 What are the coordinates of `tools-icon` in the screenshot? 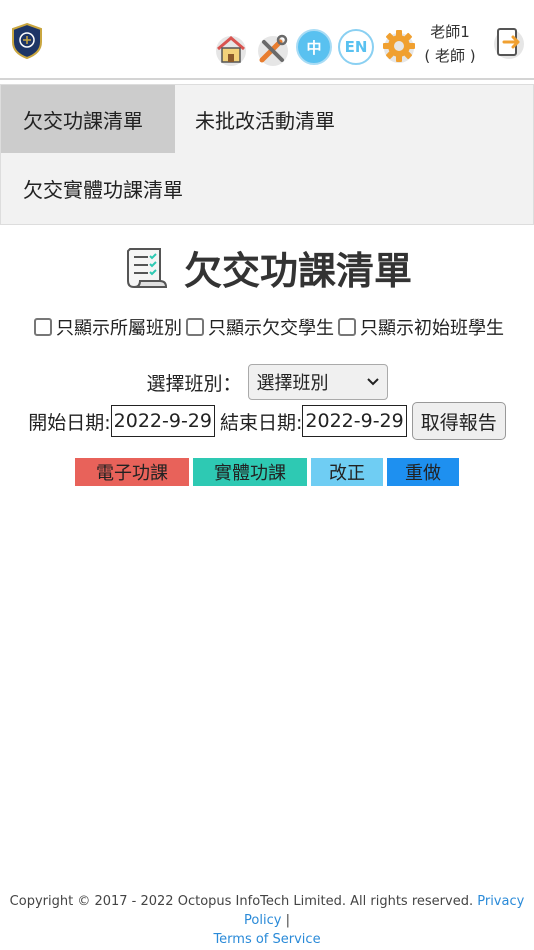 It's located at (273, 49).